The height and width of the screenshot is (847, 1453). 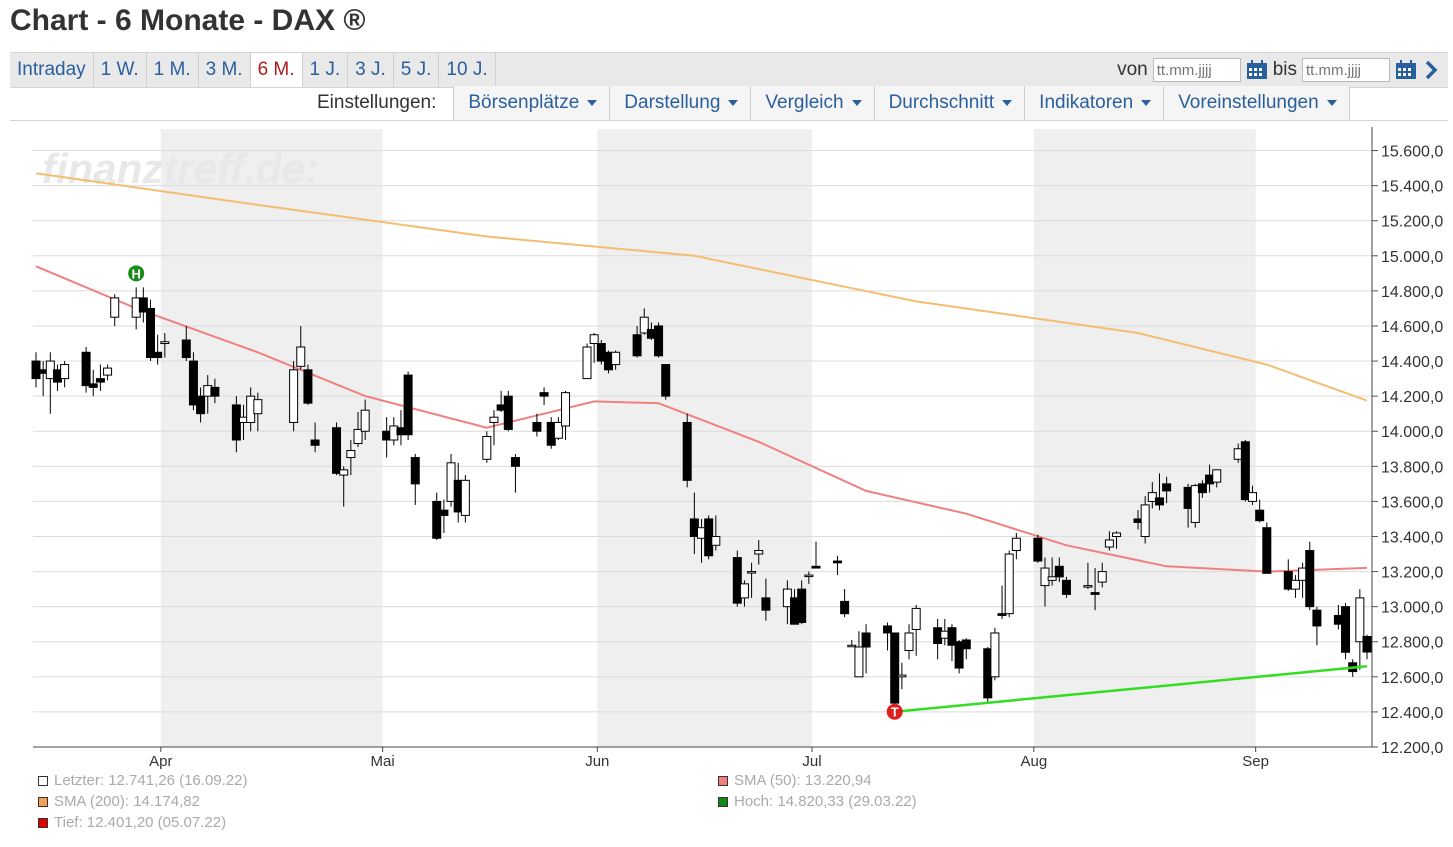 What do you see at coordinates (188, 20) in the screenshot?
I see `page-title: Chart - 6 Monate - DAX ®` at bounding box center [188, 20].